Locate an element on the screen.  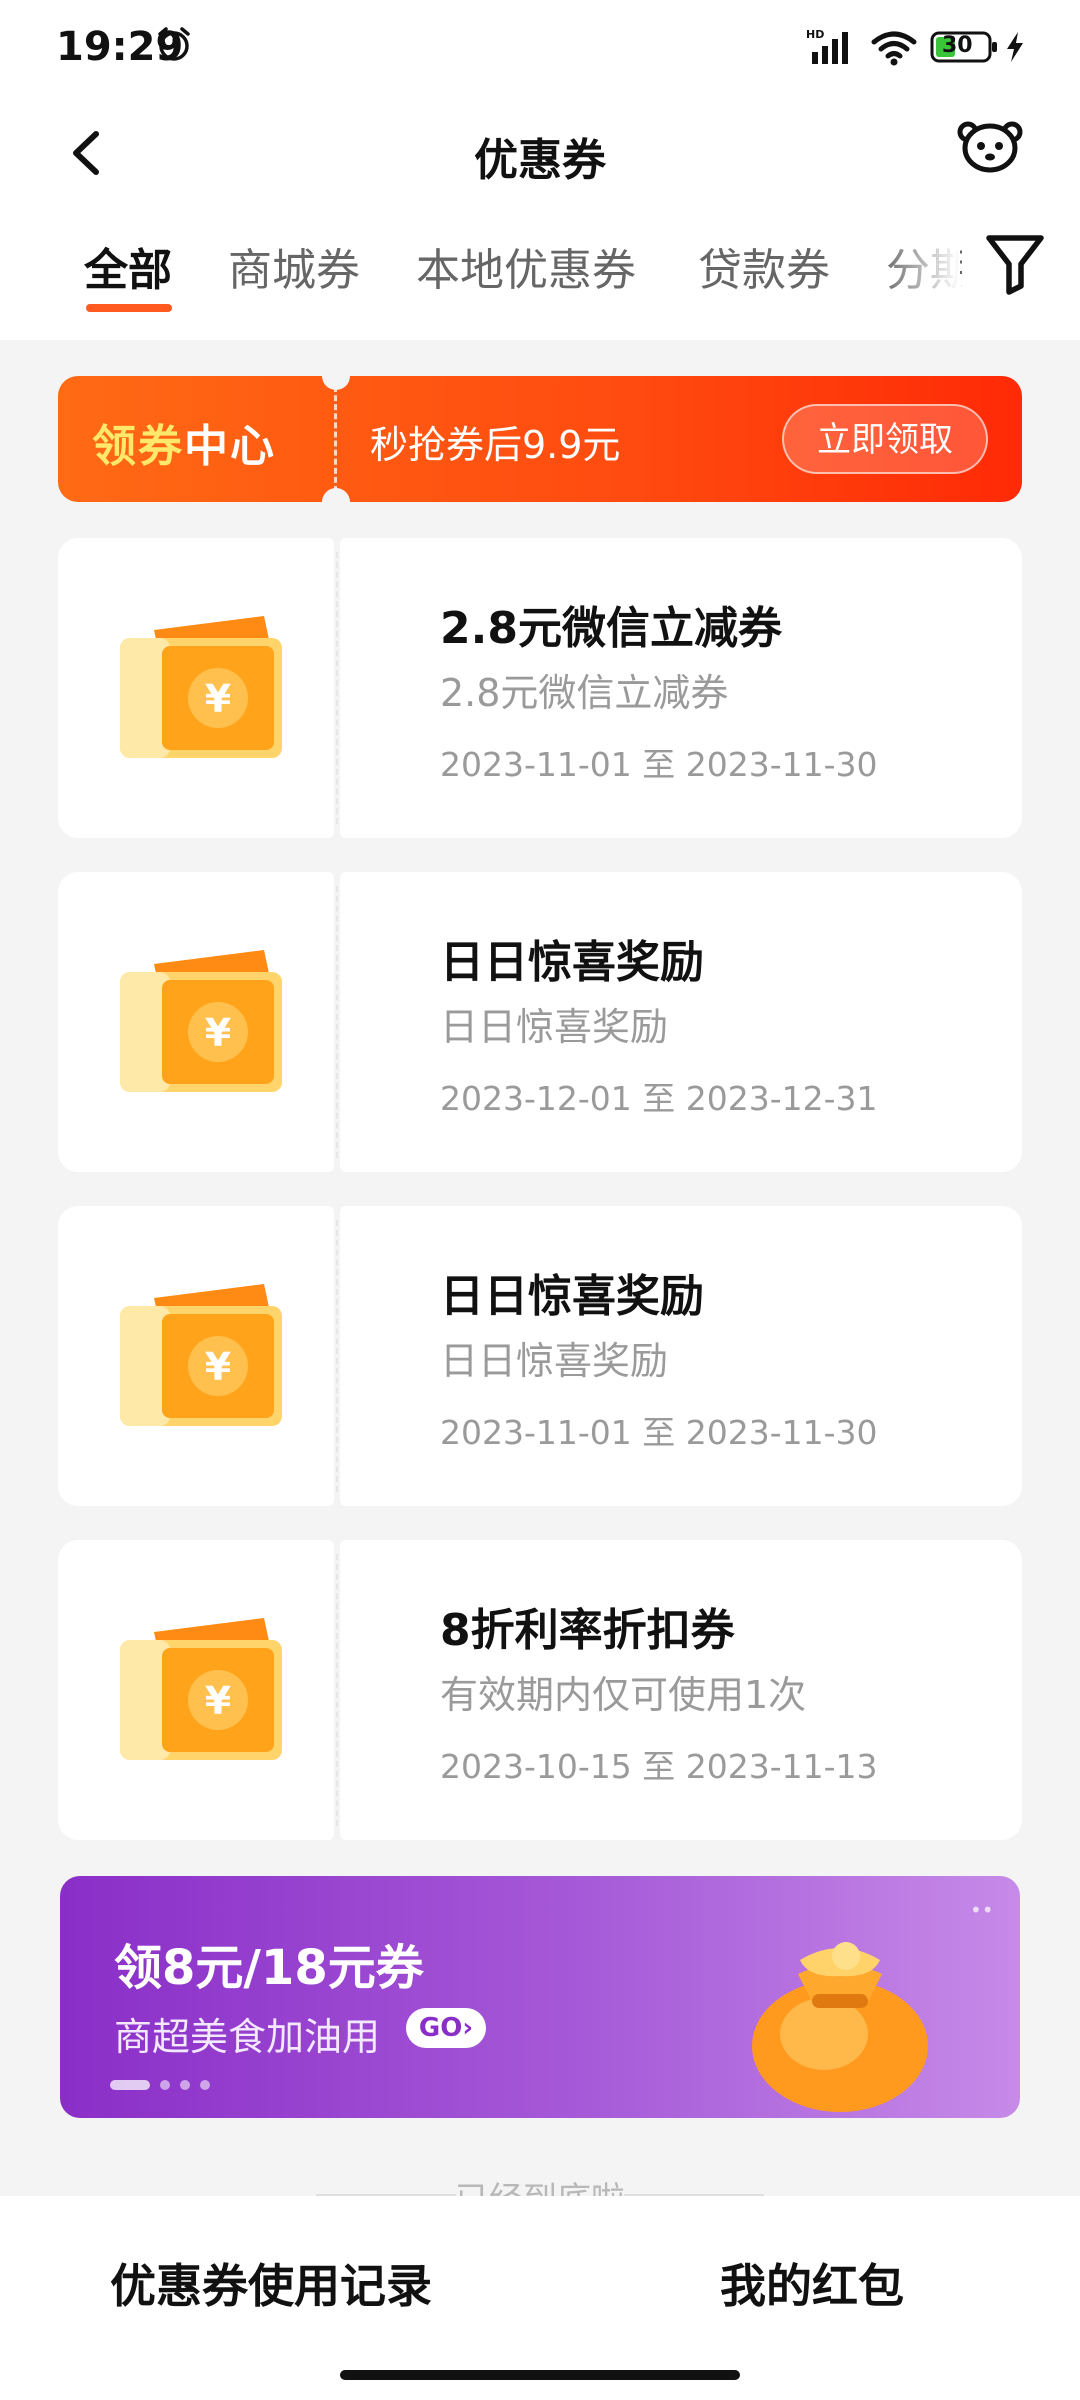
money-bag-icon is located at coordinates (840, 2027).